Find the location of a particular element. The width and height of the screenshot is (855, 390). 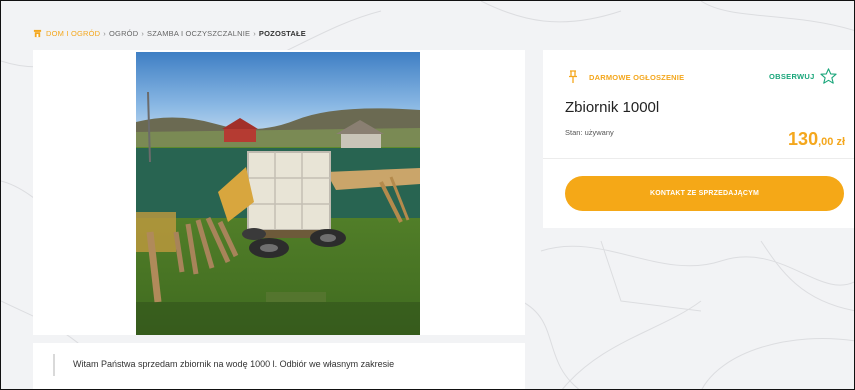

breadcrumb-item-current: POZOSTAŁE is located at coordinates (282, 33).